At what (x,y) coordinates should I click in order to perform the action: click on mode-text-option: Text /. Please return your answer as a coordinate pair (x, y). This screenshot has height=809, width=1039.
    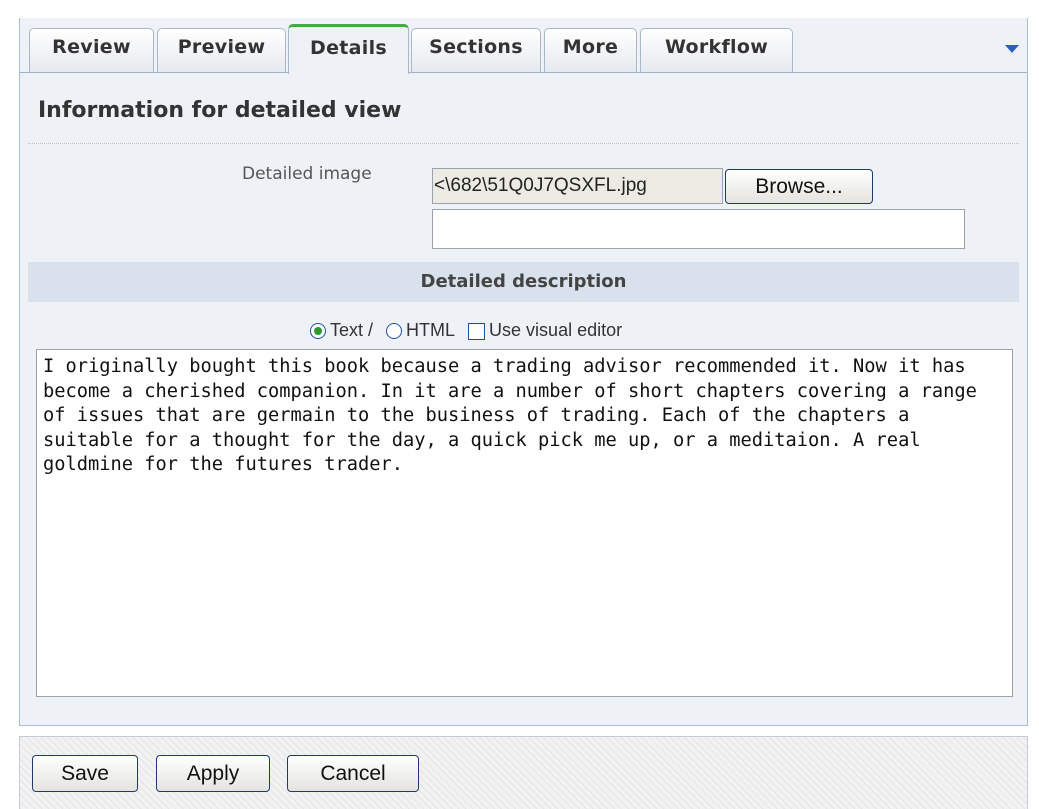
    Looking at the image, I should click on (341, 330).